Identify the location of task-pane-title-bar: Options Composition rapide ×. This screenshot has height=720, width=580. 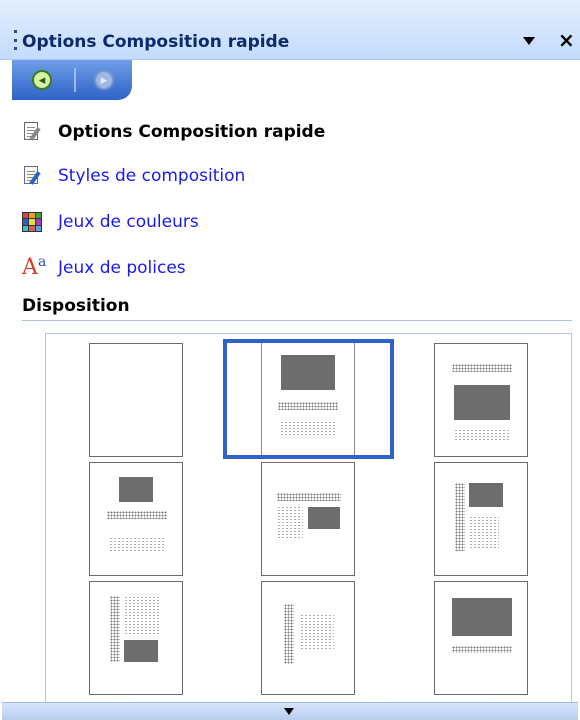
(290, 30).